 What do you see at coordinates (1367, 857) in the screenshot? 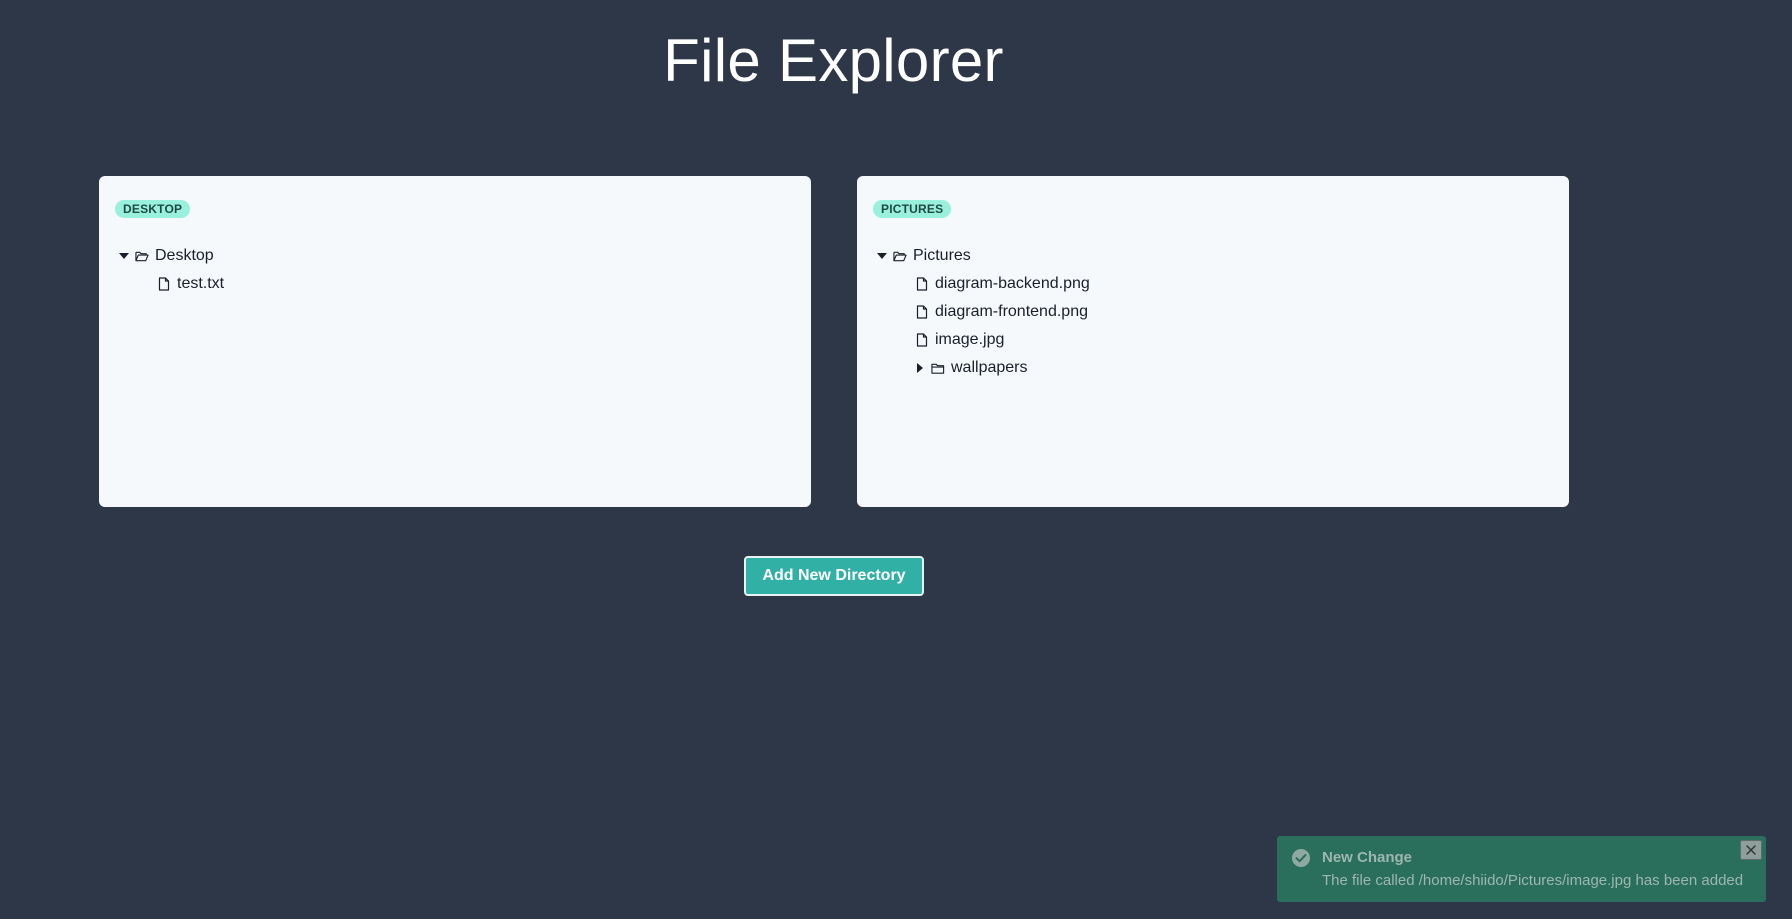
I see `toast-title: New Change` at bounding box center [1367, 857].